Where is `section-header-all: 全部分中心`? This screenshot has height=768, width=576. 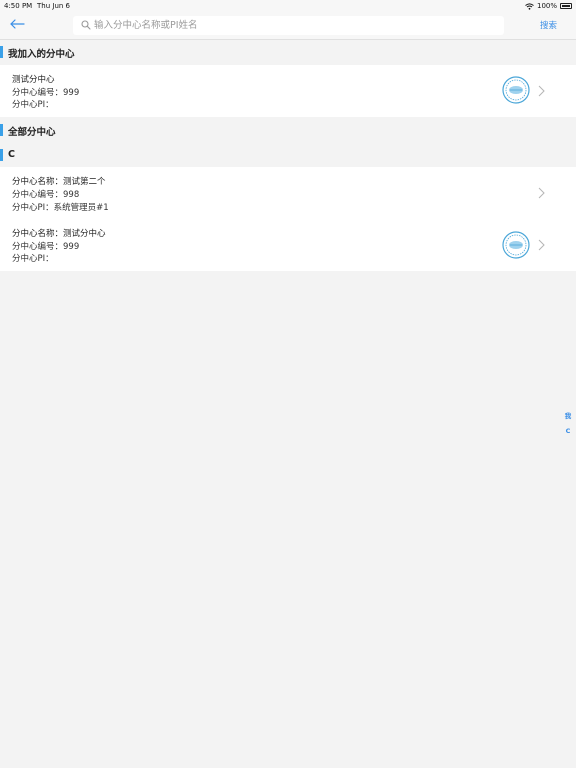 section-header-all: 全部分中心 is located at coordinates (288, 130).